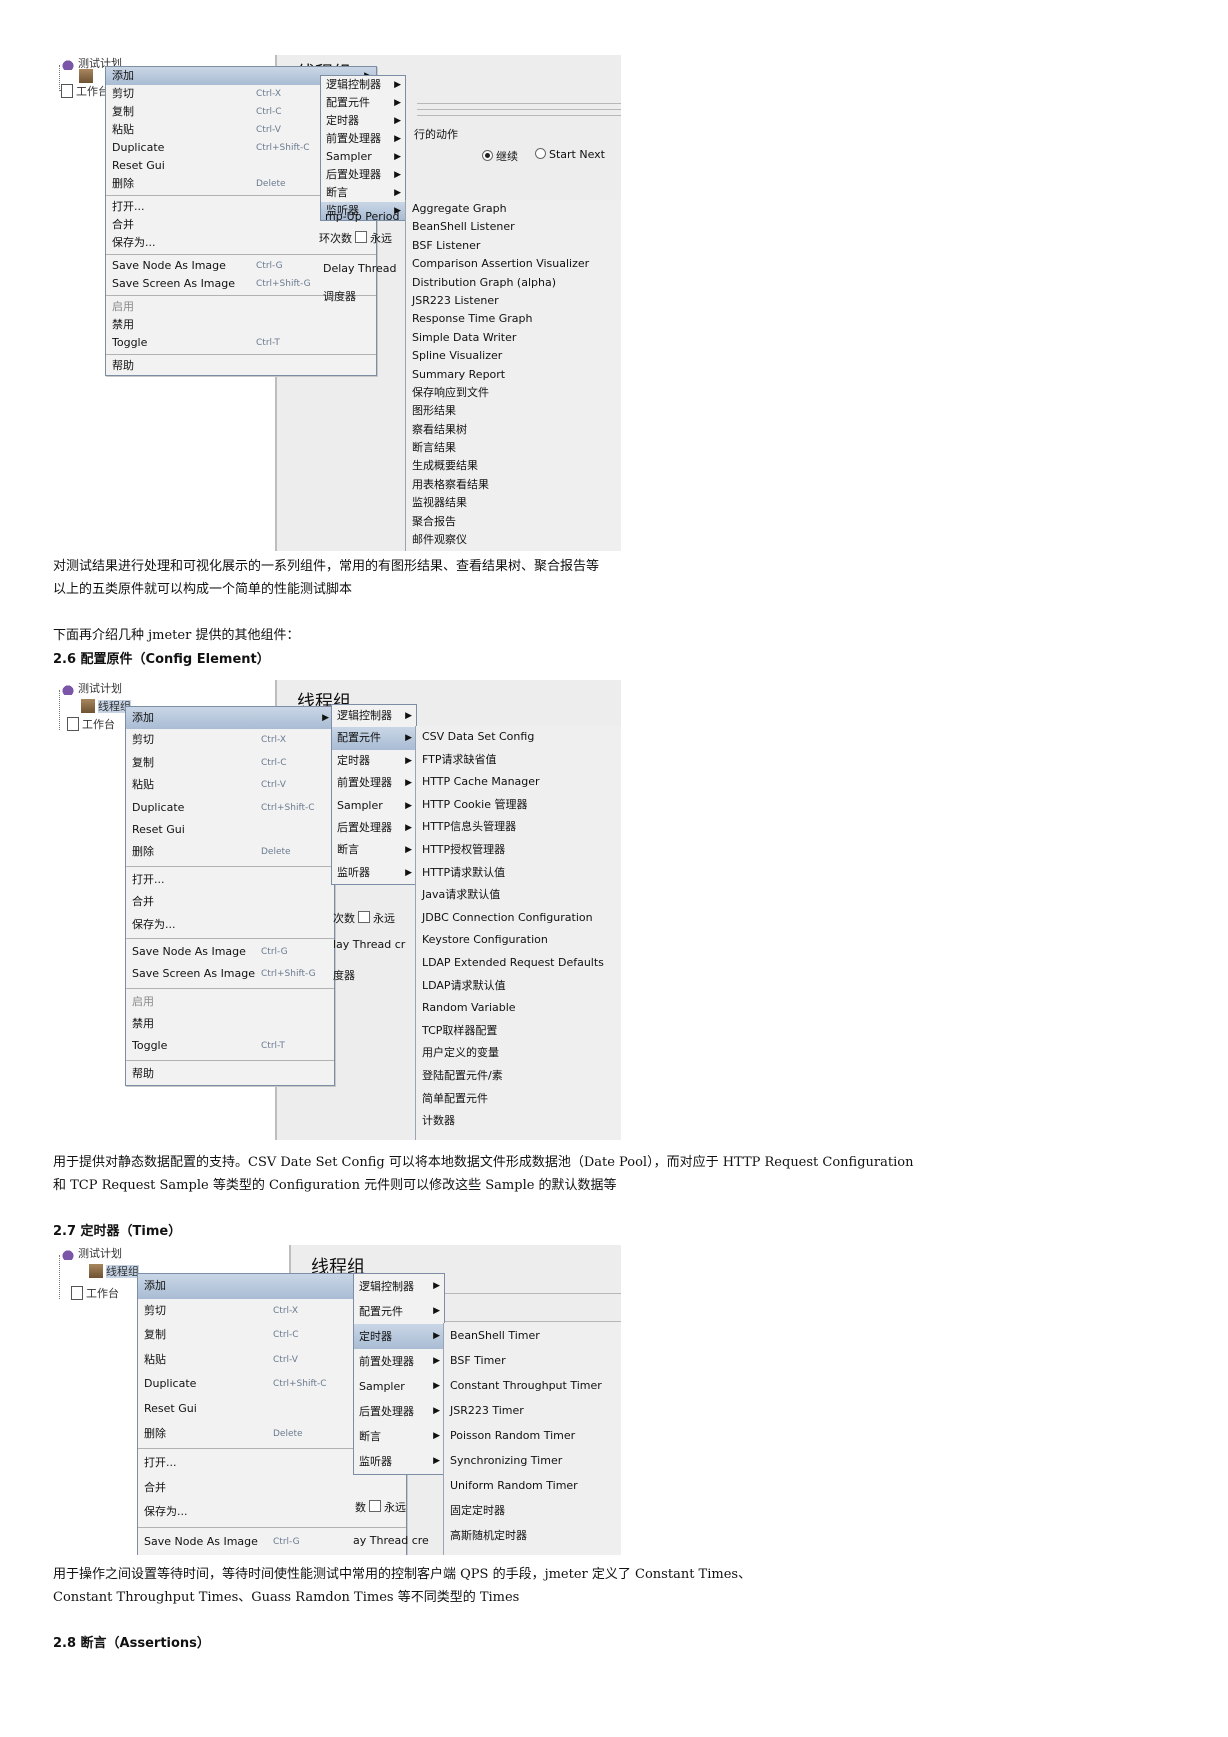  What do you see at coordinates (230, 808) in the screenshot?
I see `menu-item: Duplicate Ctrl+Shift-C` at bounding box center [230, 808].